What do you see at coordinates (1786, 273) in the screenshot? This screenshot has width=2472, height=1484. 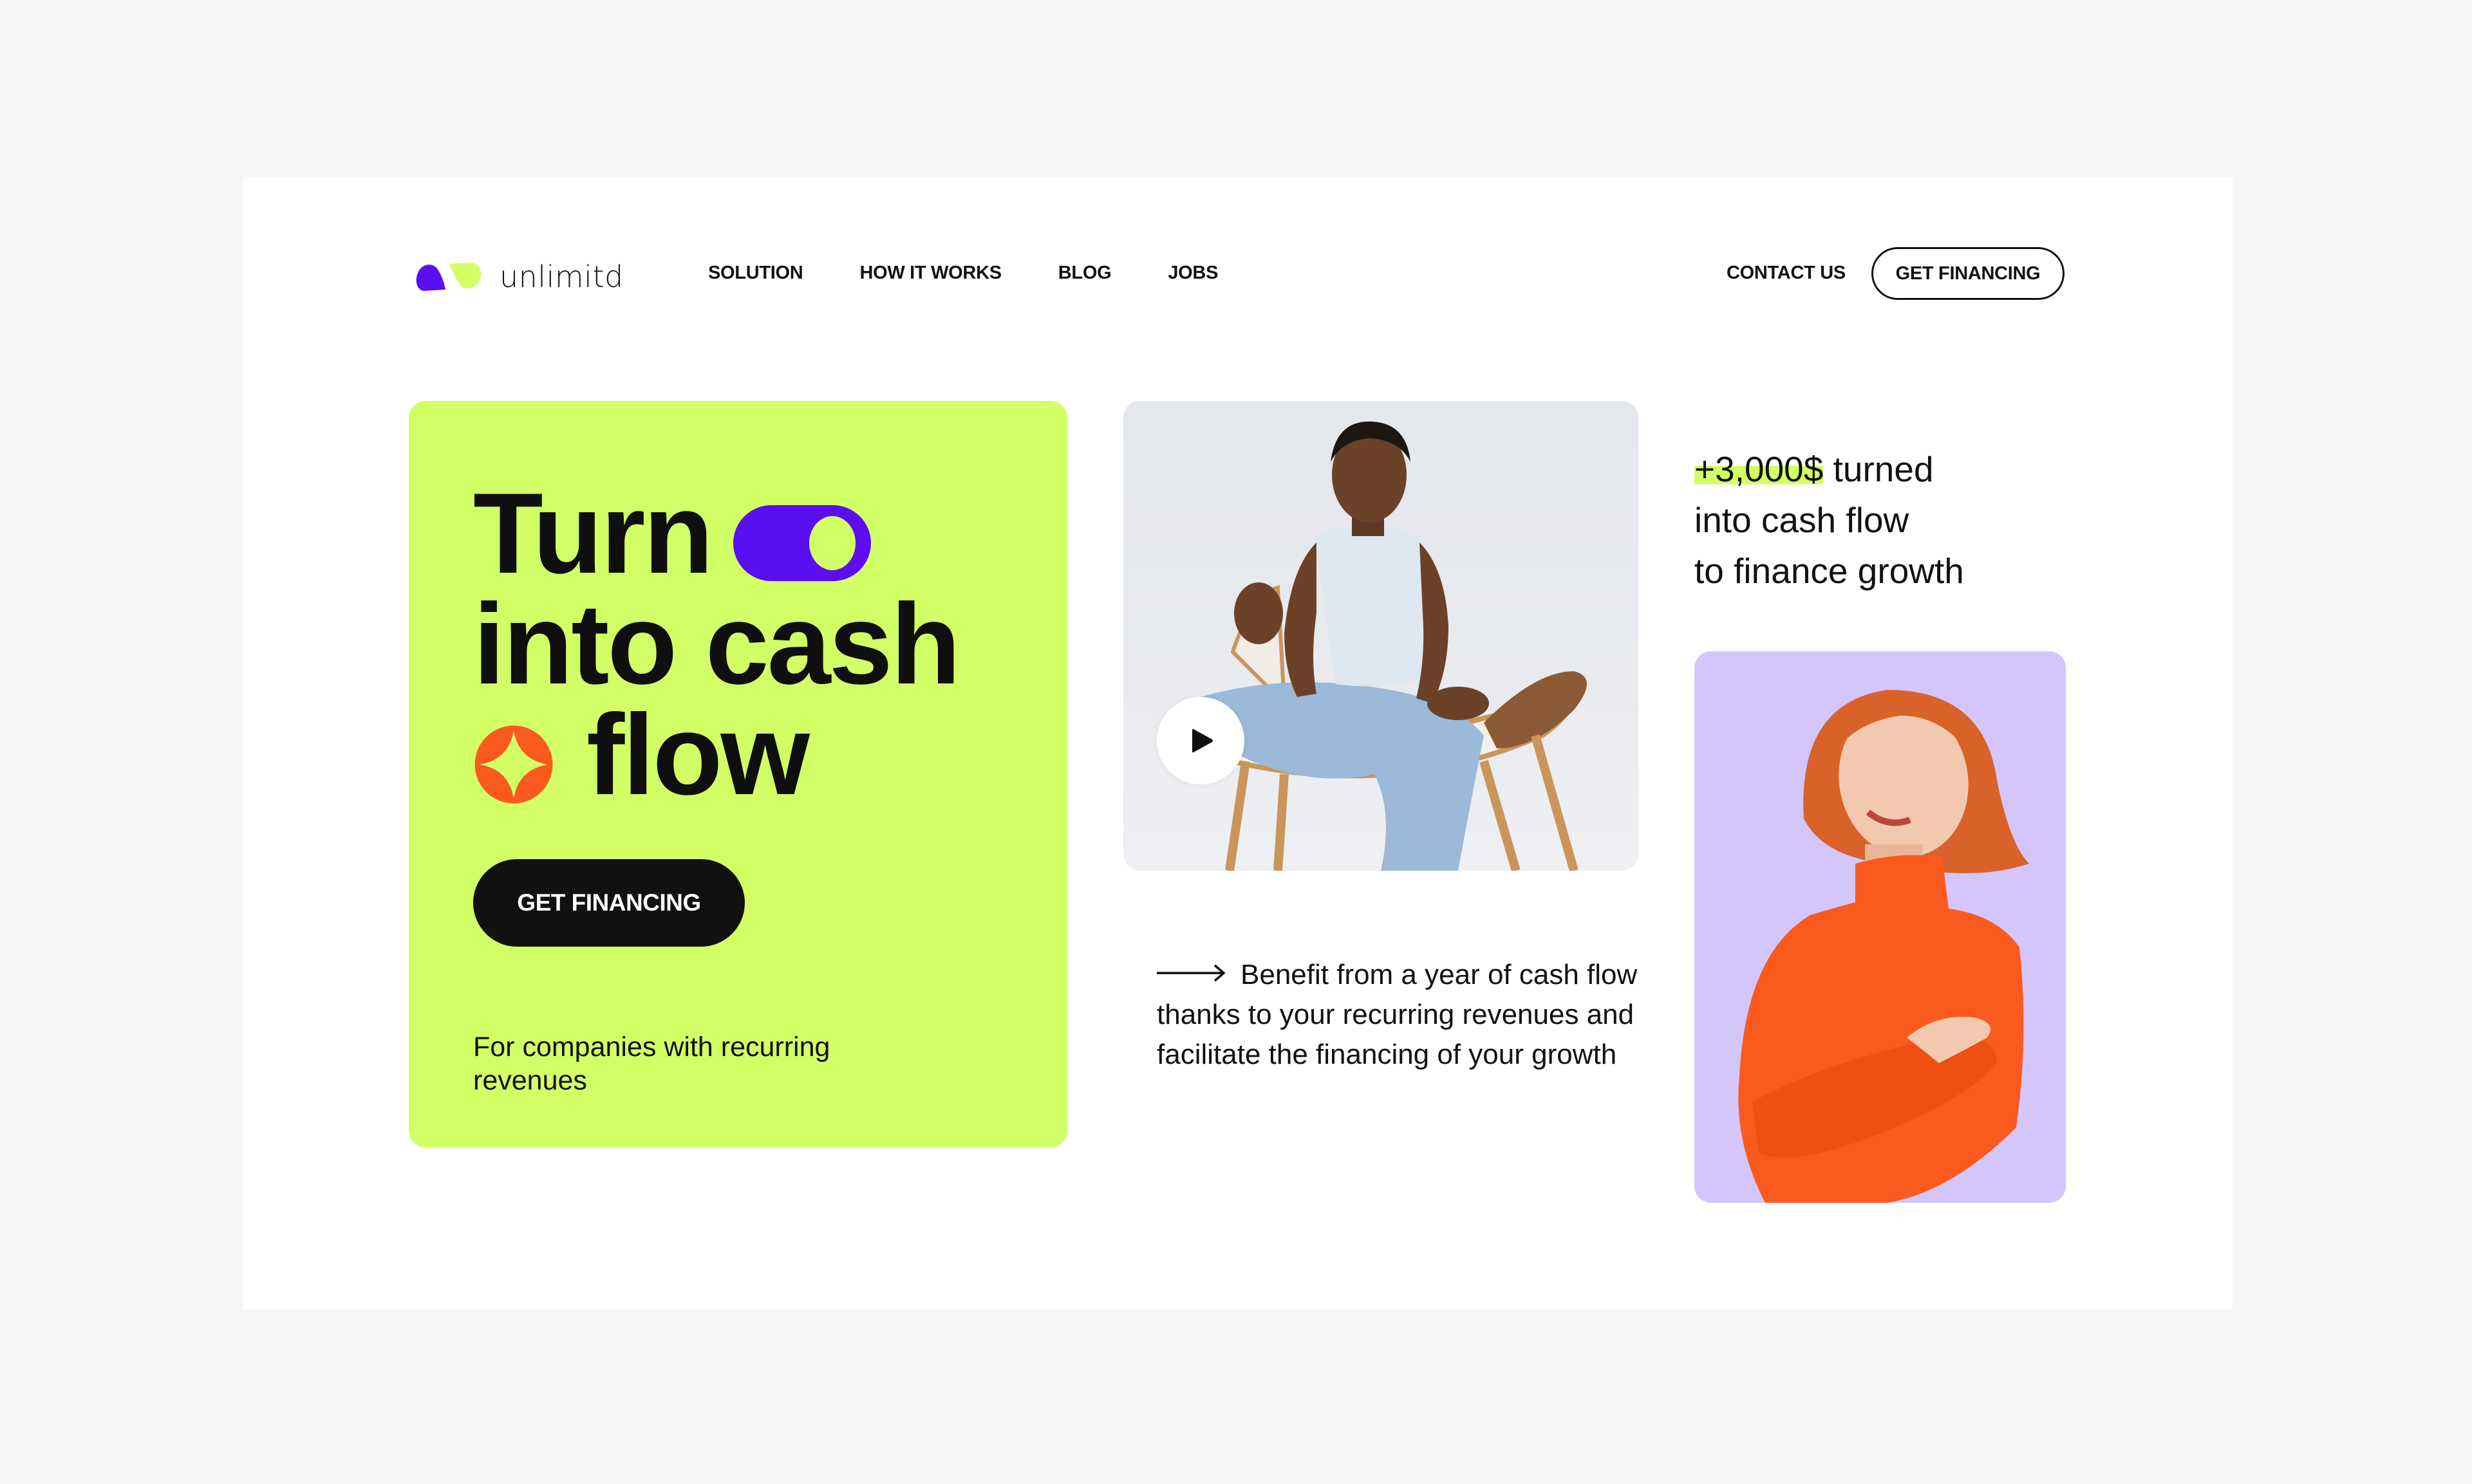 I see `contact-us-link: CONTACT US` at bounding box center [1786, 273].